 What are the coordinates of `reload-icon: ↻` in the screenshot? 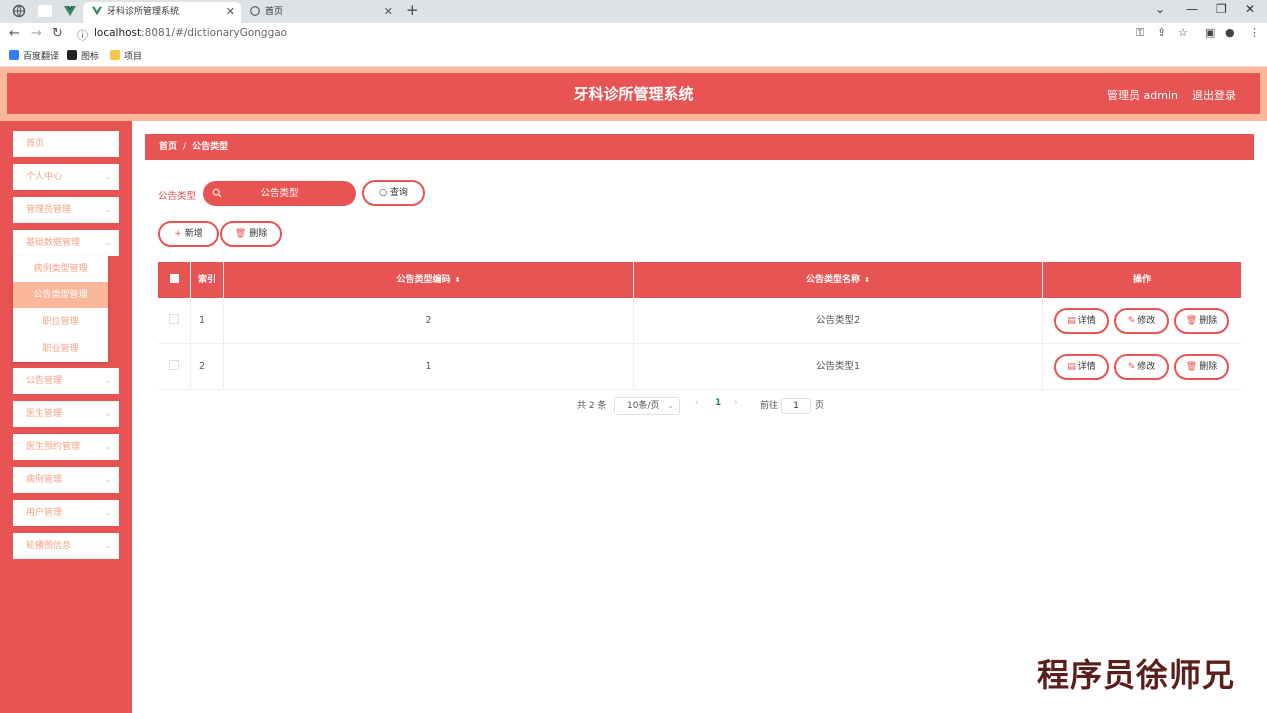 It's located at (57, 33).